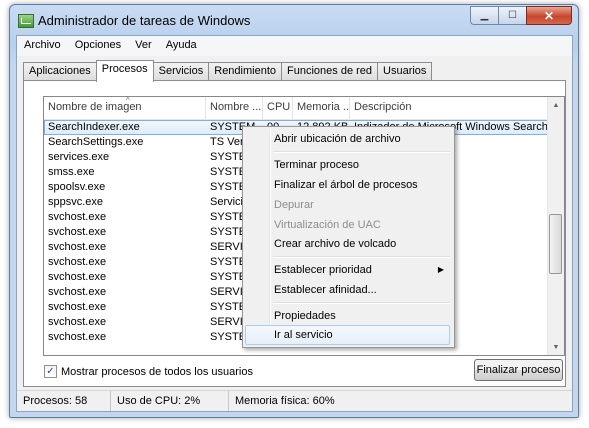  Describe the element at coordinates (79, 157) in the screenshot. I see `cell-image-name: services.exe` at that location.